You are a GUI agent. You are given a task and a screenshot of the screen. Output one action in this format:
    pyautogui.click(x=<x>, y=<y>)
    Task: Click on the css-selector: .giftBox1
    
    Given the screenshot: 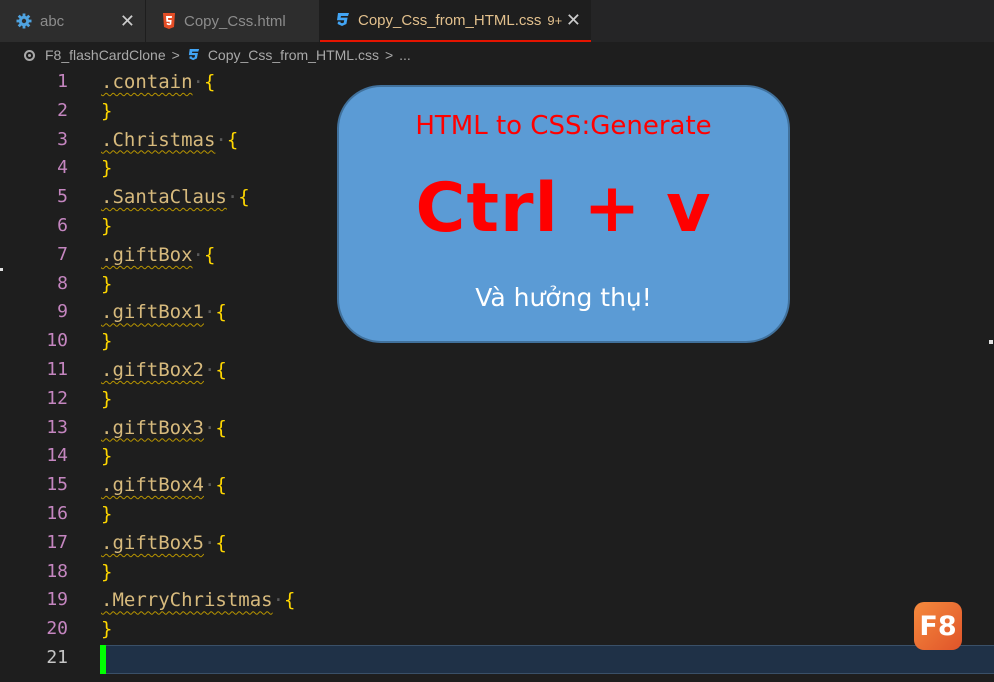 What is the action you would take?
    pyautogui.click(x=152, y=312)
    